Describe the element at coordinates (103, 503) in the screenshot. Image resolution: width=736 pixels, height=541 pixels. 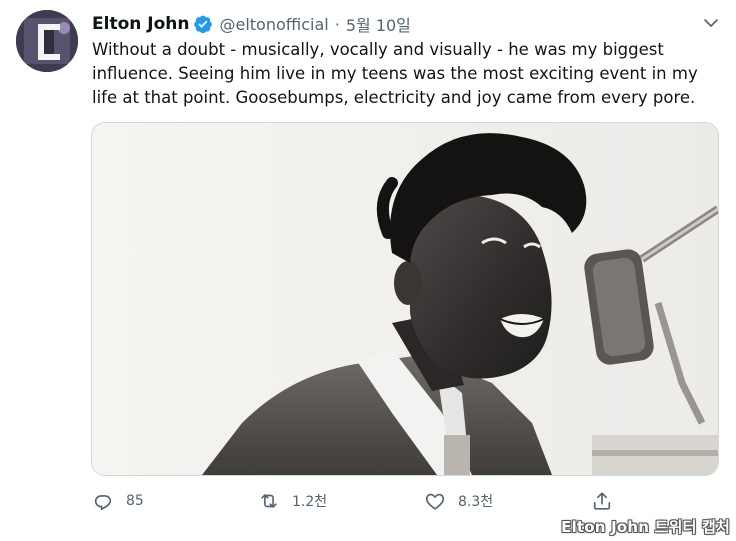
I see `reply-icon` at that location.